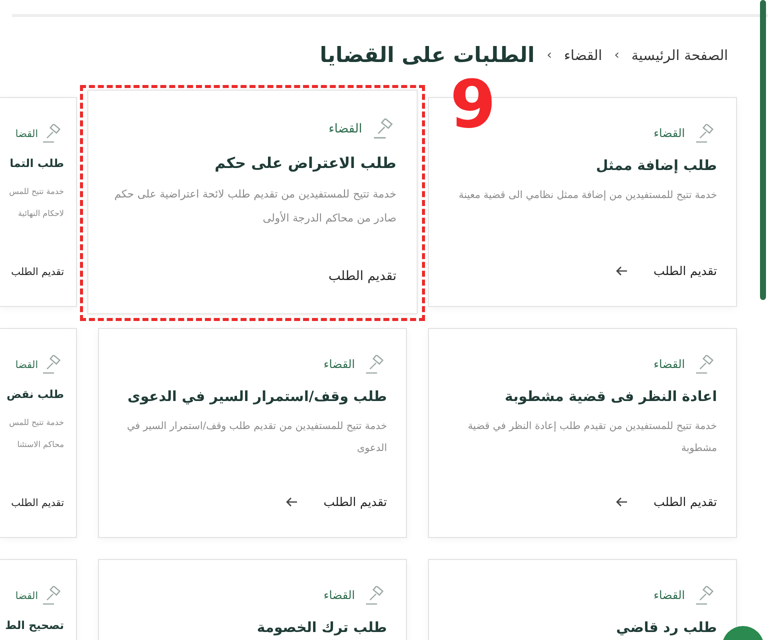 This screenshot has width=768, height=640. Describe the element at coordinates (41, 214) in the screenshot. I see `card-description: لاحكام النهائية` at that location.